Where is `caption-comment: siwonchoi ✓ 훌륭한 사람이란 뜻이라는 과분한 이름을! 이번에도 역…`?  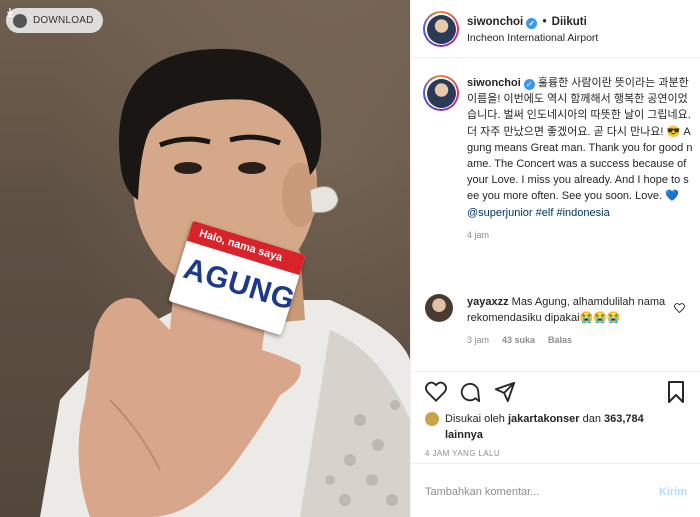 caption-comment: siwonchoi ✓ 훌륭한 사람이란 뜻이라는 과분한 이름을! 이번에도 역… is located at coordinates (558, 157).